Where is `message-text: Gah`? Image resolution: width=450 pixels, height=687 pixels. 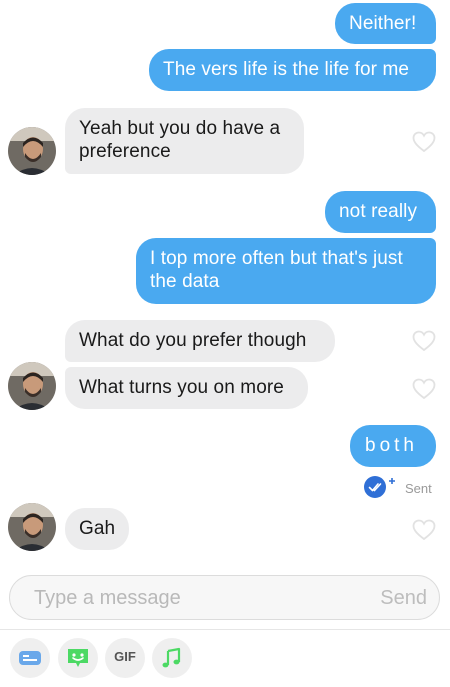 message-text: Gah is located at coordinates (97, 528).